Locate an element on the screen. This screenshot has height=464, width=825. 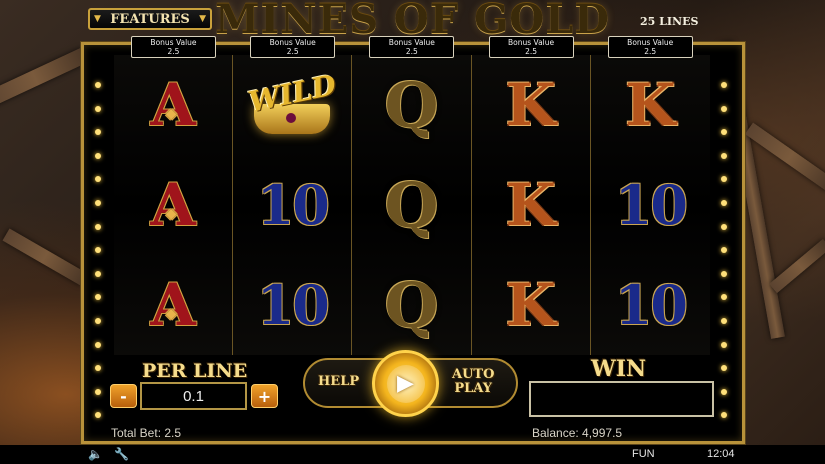
symbol-wild: WILD is located at coordinates (292, 105).